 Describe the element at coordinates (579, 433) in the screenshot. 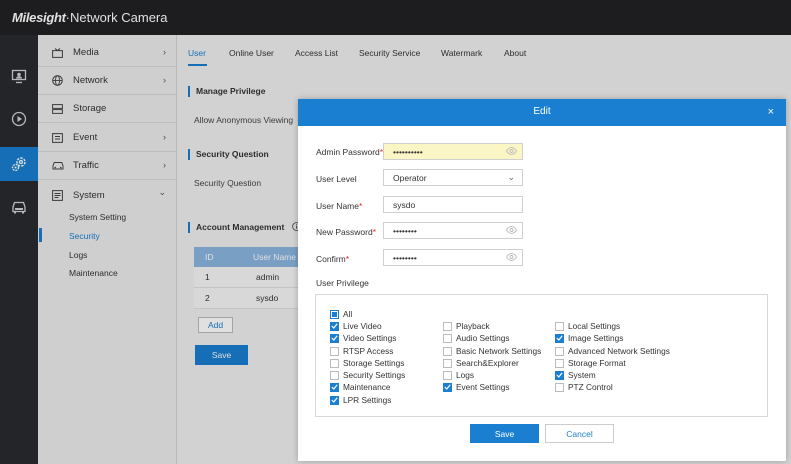

I see `cancel-button: Cancel` at that location.